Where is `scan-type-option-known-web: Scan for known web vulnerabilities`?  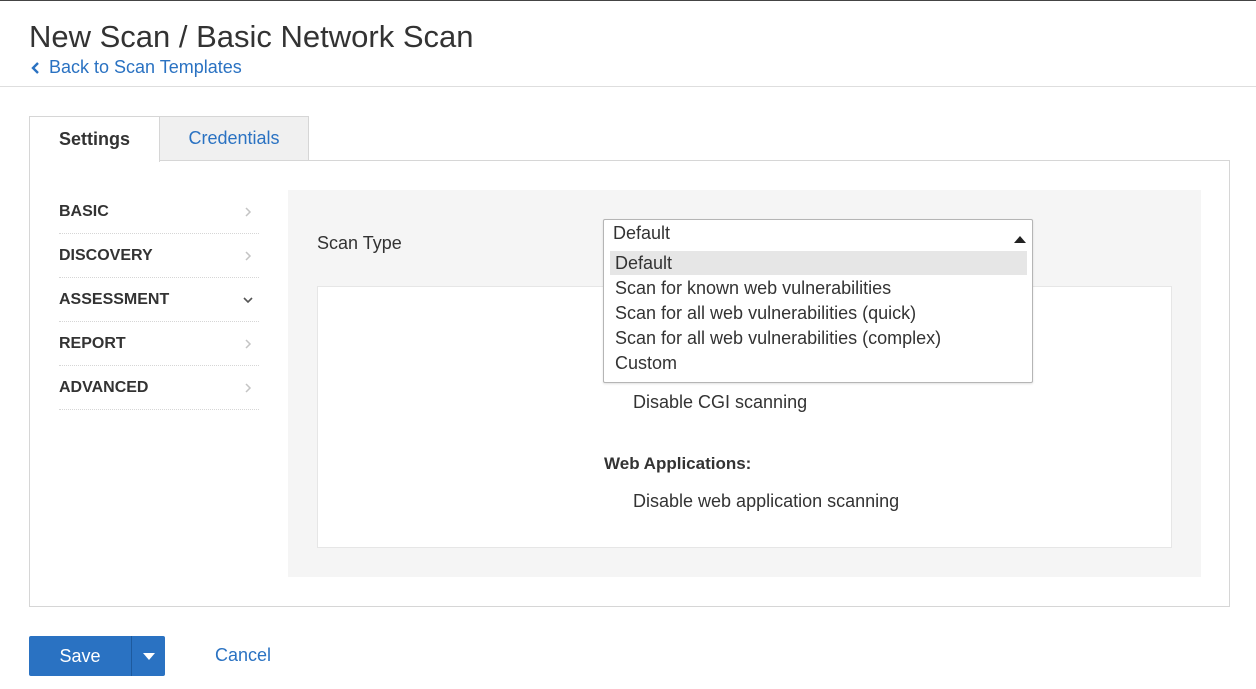
scan-type-option-known-web: Scan for known web vulnerabilities is located at coordinates (818, 288).